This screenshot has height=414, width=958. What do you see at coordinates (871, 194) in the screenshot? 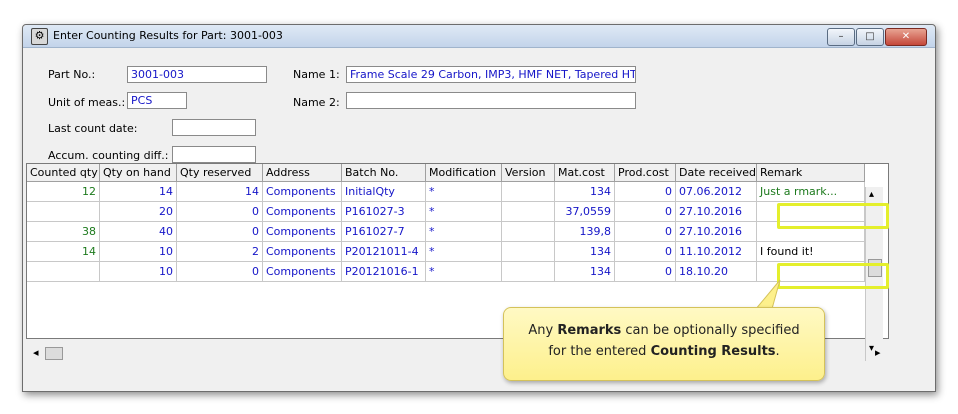
I see `scroll-up-icon: ▴` at bounding box center [871, 194].